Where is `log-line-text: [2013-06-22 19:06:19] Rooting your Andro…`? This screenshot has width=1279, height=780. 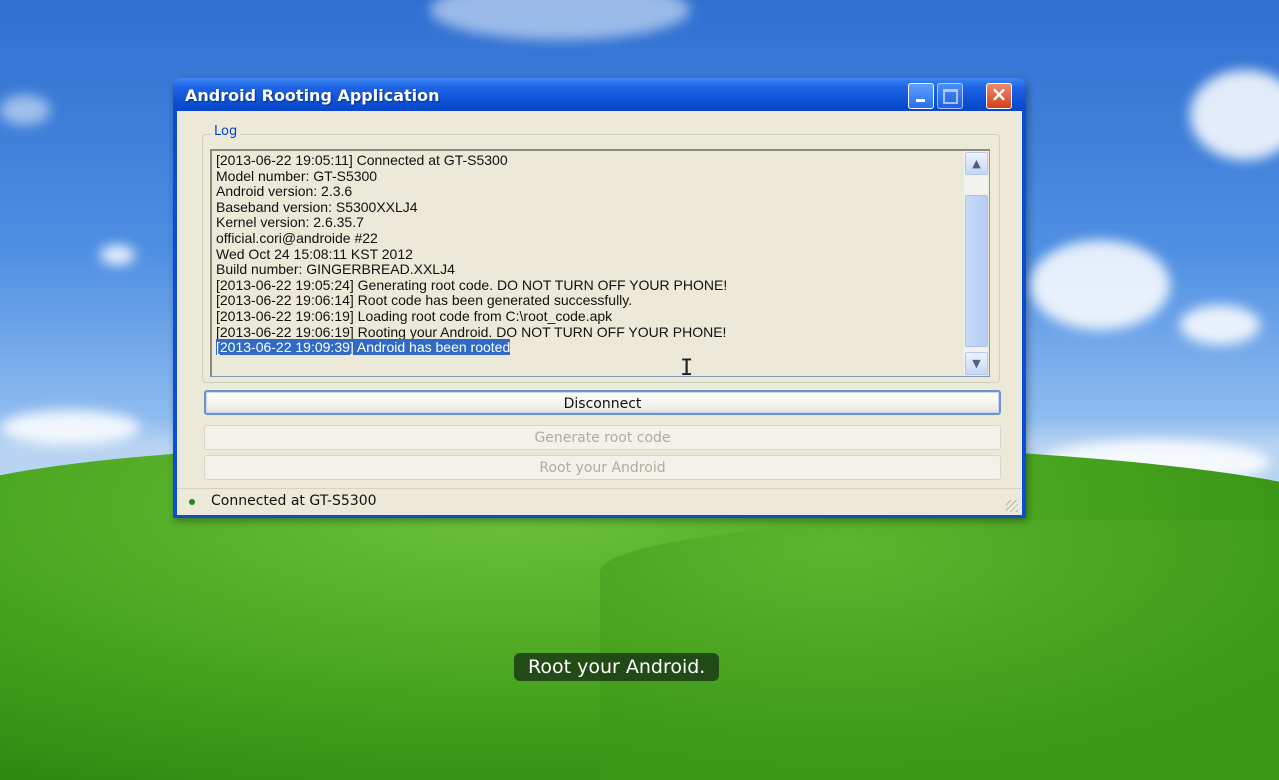 log-line-text: [2013-06-22 19:06:19] Rooting your Andro… is located at coordinates (471, 331).